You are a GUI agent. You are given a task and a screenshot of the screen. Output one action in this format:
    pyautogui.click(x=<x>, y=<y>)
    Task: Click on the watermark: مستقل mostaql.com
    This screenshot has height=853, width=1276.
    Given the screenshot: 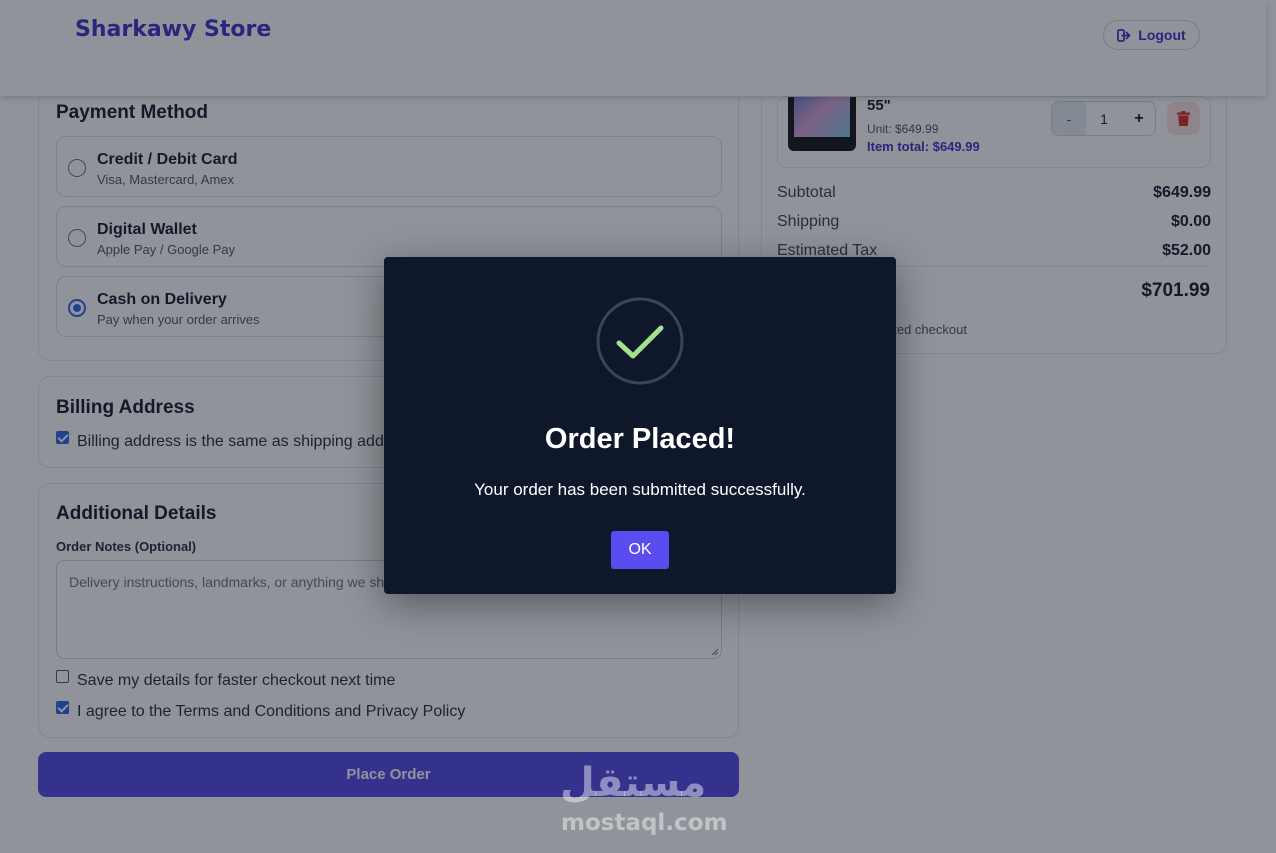 What is the action you would take?
    pyautogui.click(x=638, y=800)
    